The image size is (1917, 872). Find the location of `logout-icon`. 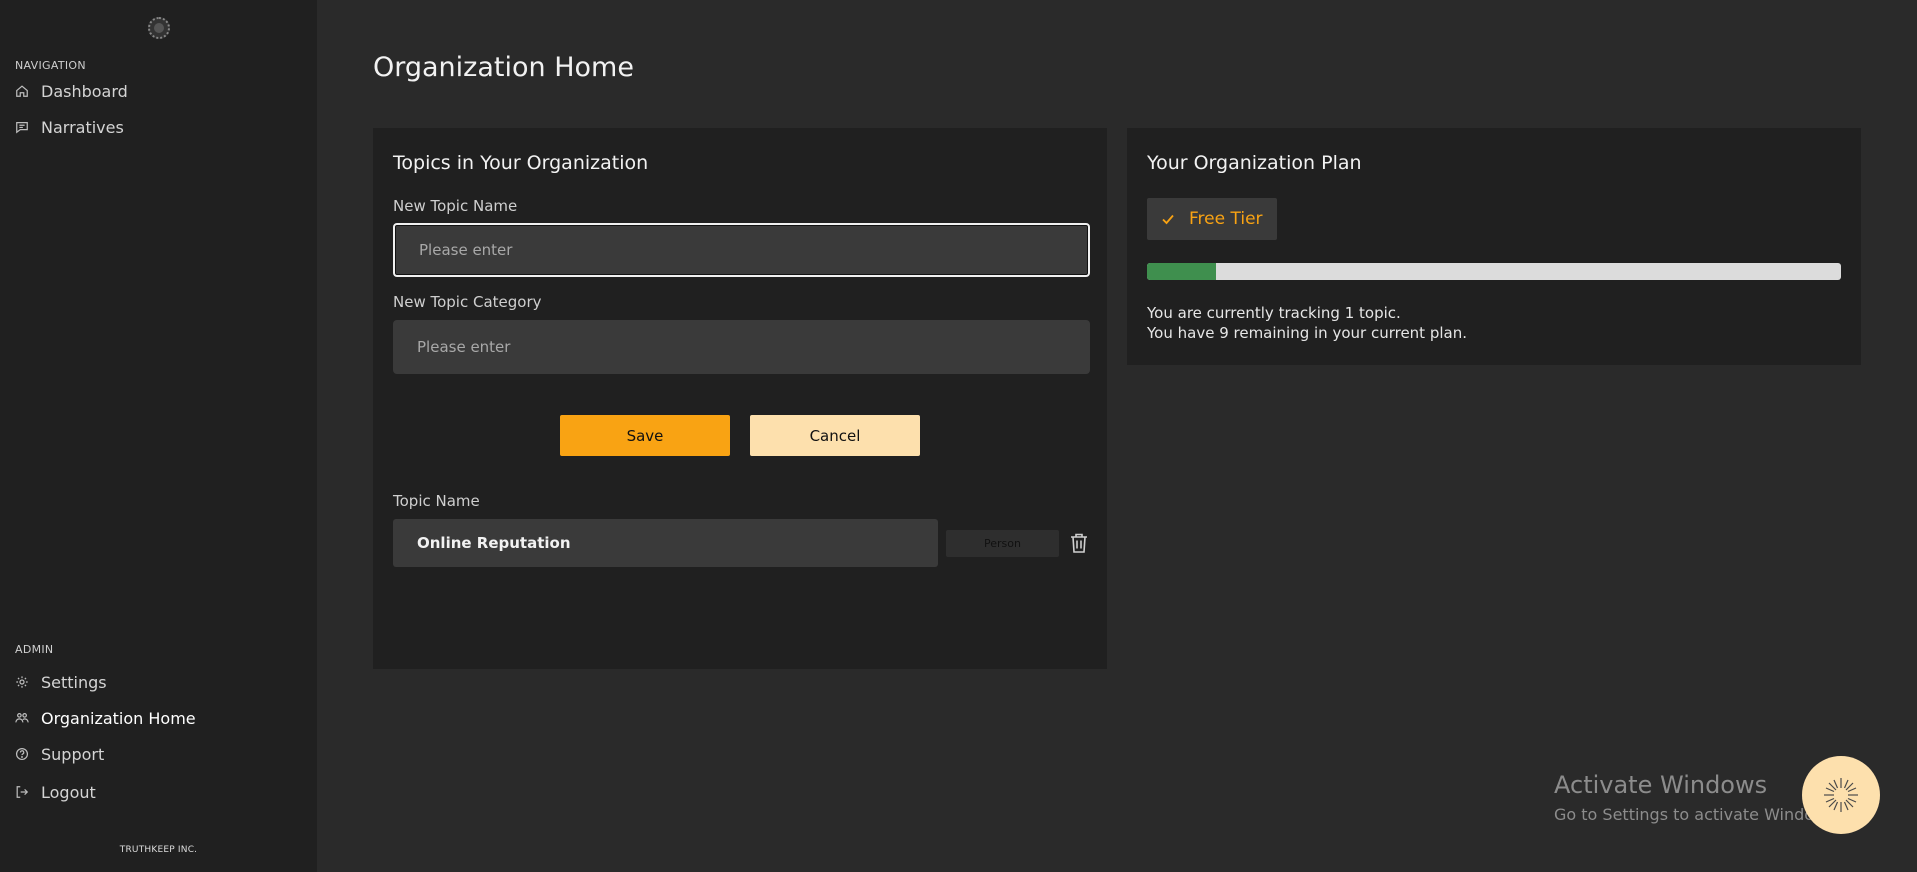

logout-icon is located at coordinates (22, 792).